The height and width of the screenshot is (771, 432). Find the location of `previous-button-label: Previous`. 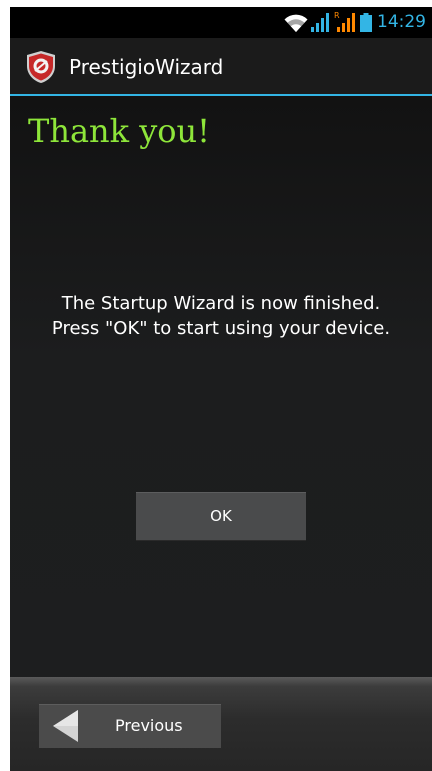

previous-button-label: Previous is located at coordinates (149, 725).